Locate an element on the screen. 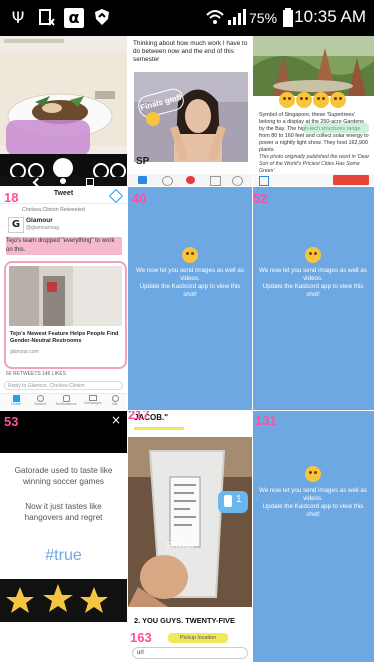 This screenshot has width=374, height=662. profile-icon is located at coordinates (115, 398).